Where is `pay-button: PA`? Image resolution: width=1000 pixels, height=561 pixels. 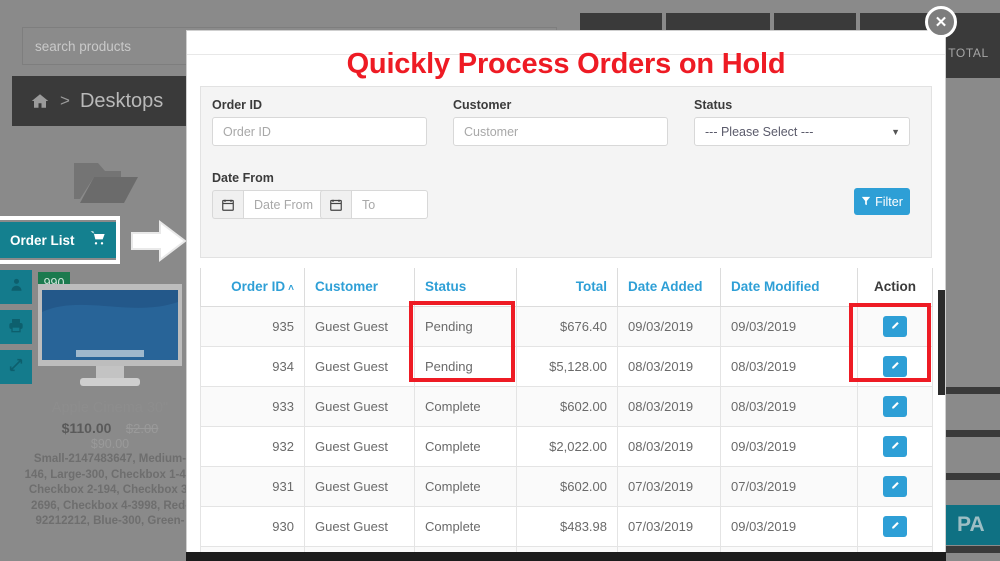
pay-button: PA is located at coordinates (972, 525).